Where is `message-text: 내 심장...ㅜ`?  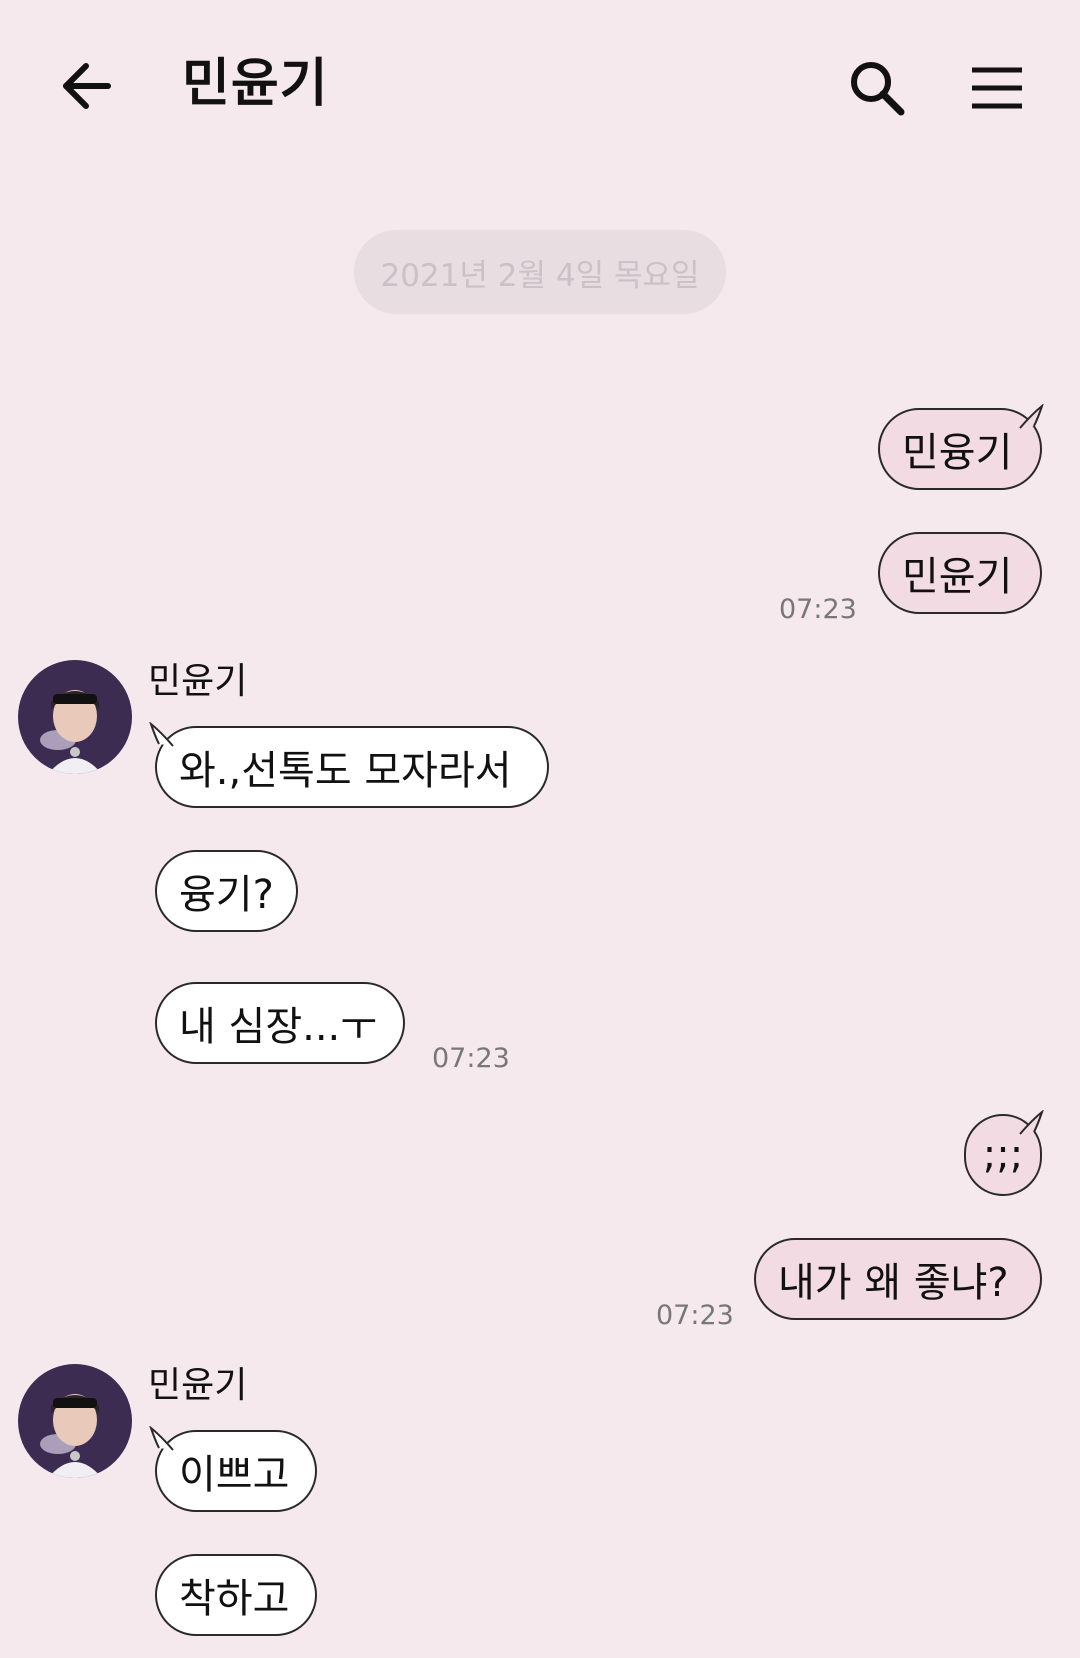 message-text: 내 심장...ㅜ is located at coordinates (278, 1027).